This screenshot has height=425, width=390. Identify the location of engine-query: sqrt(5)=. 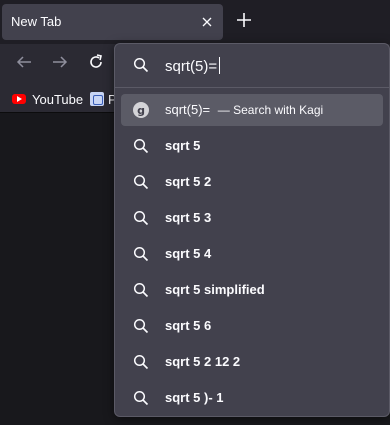
(188, 109).